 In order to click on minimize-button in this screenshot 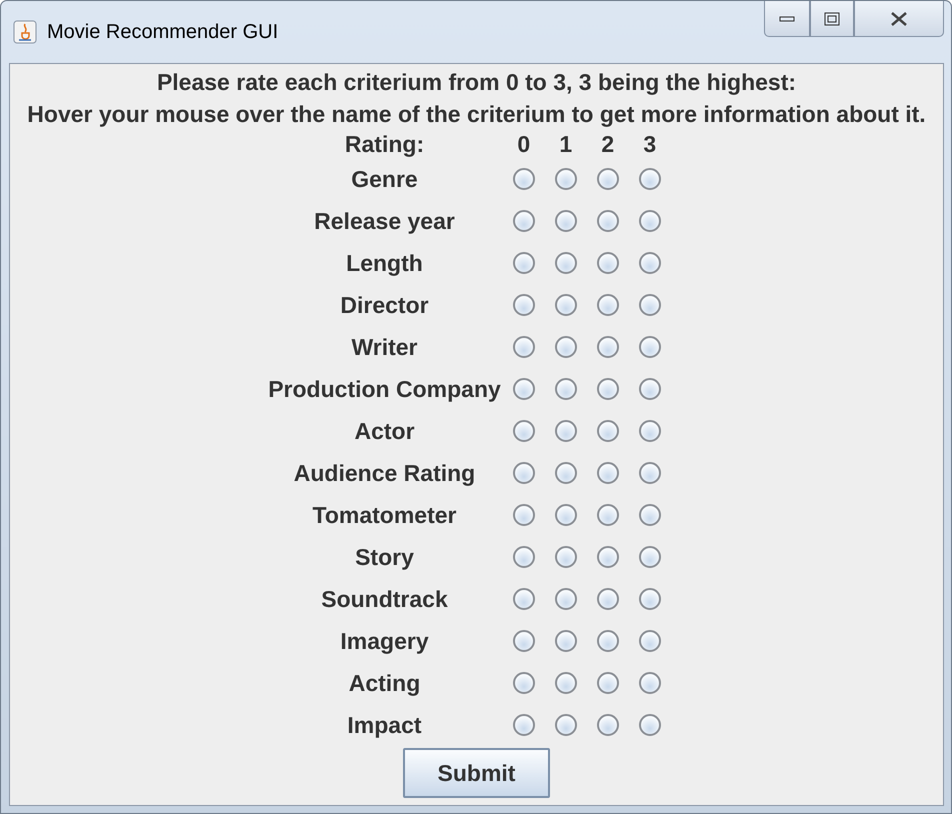, I will do `click(787, 19)`.